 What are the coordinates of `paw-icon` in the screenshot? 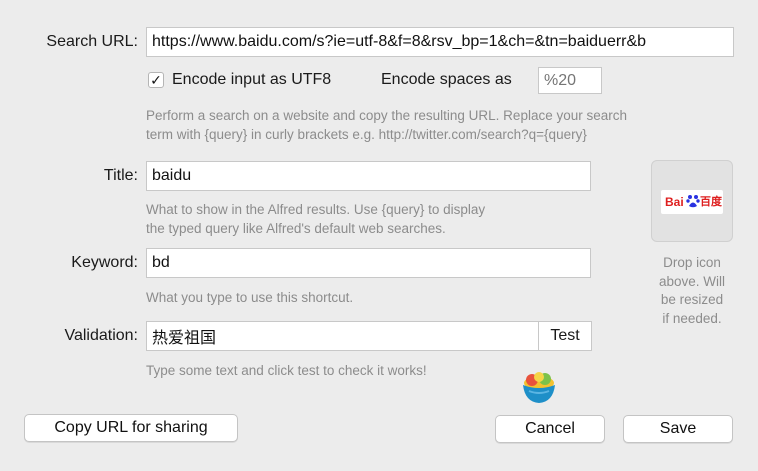 It's located at (693, 201).